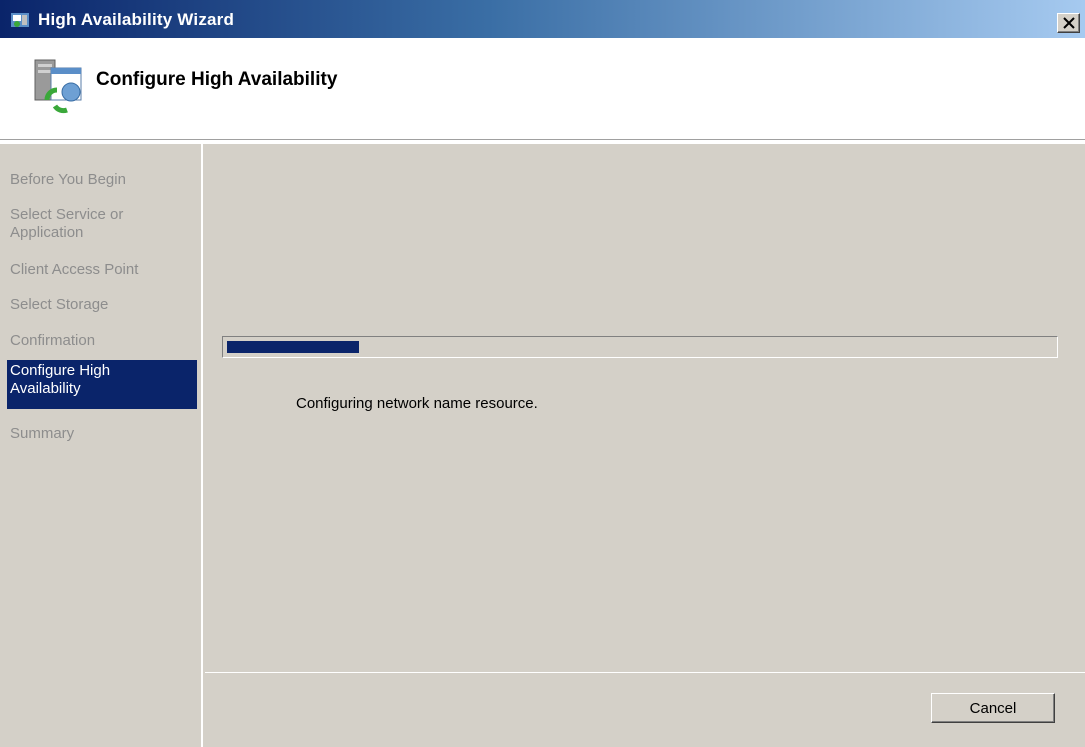 The height and width of the screenshot is (747, 1085). Describe the element at coordinates (993, 708) in the screenshot. I see `cancel-button: Cancel` at that location.